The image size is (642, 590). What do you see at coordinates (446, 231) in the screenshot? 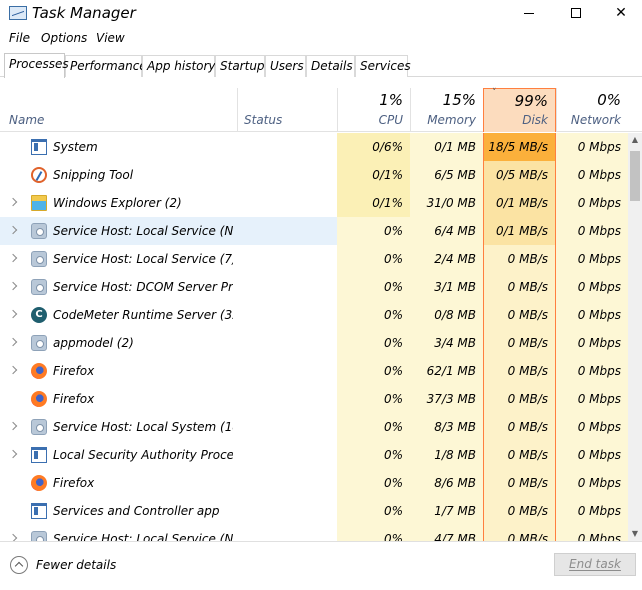
I see `process-memory: 6/4 MB` at bounding box center [446, 231].